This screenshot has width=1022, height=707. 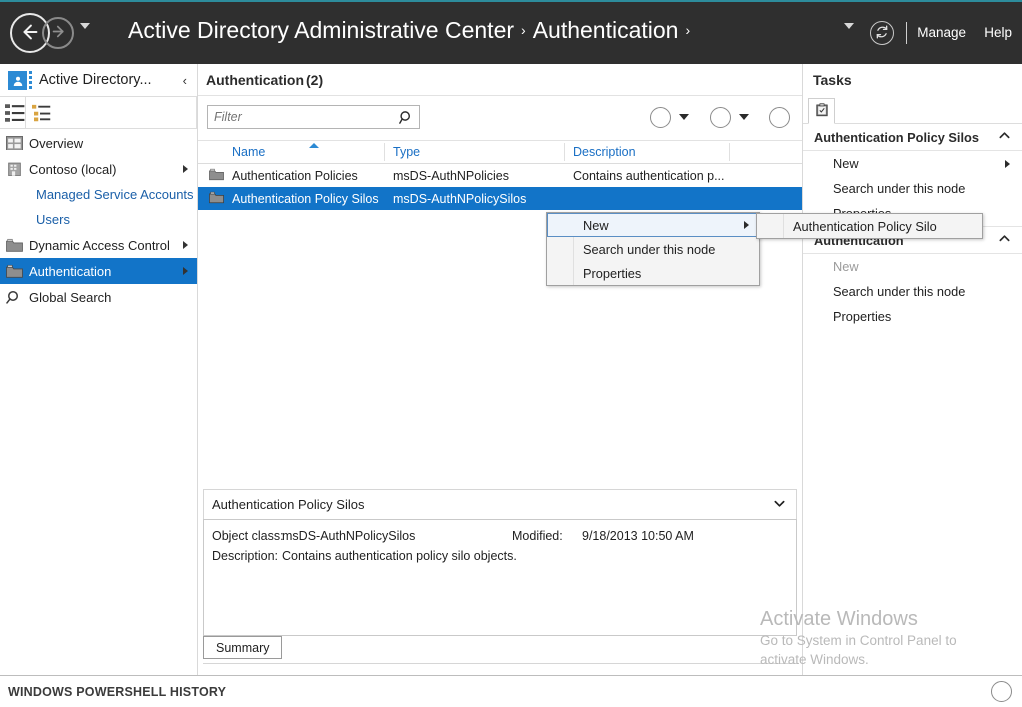 What do you see at coordinates (500, 118) in the screenshot?
I see `content-toolbar` at bounding box center [500, 118].